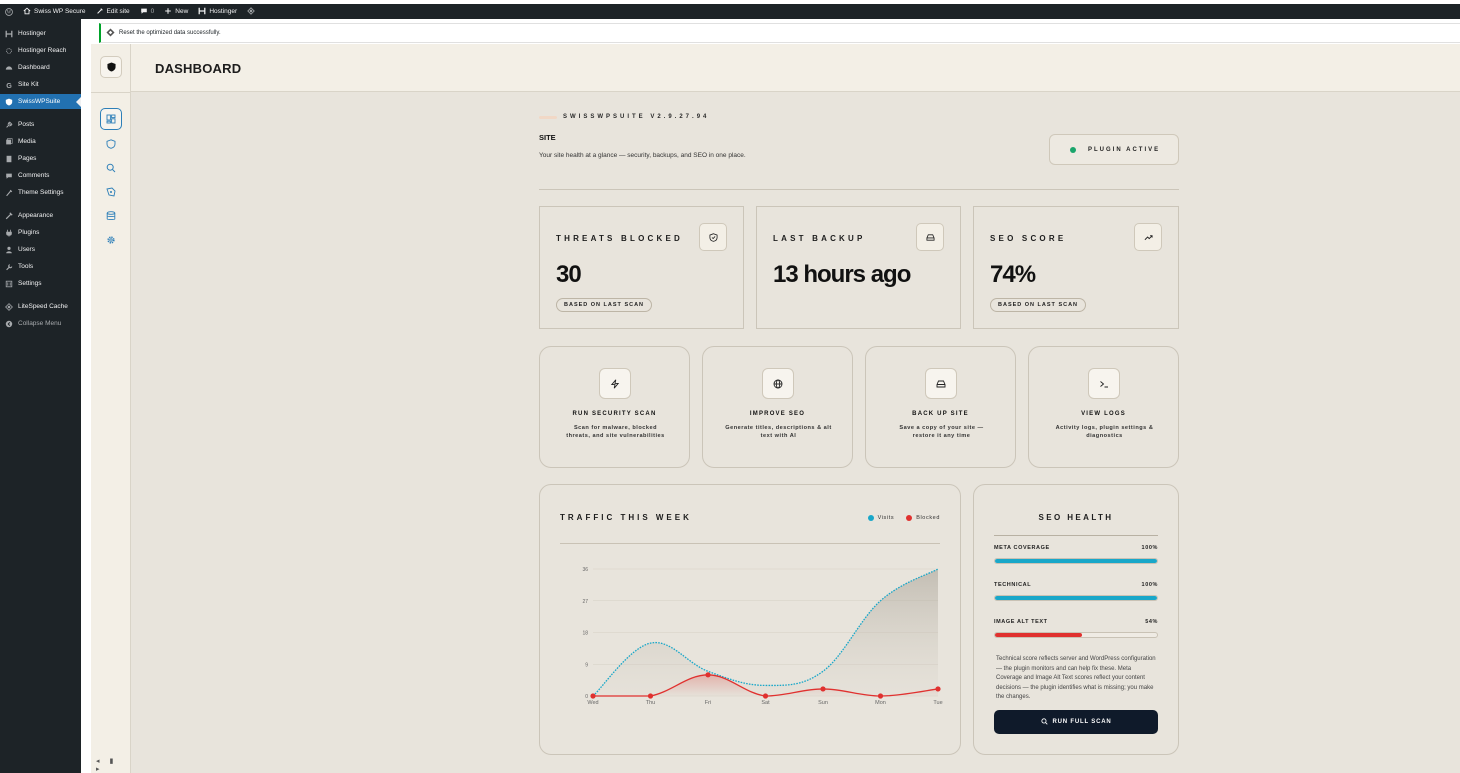  What do you see at coordinates (1148, 237) in the screenshot?
I see `trending-up-icon` at bounding box center [1148, 237].